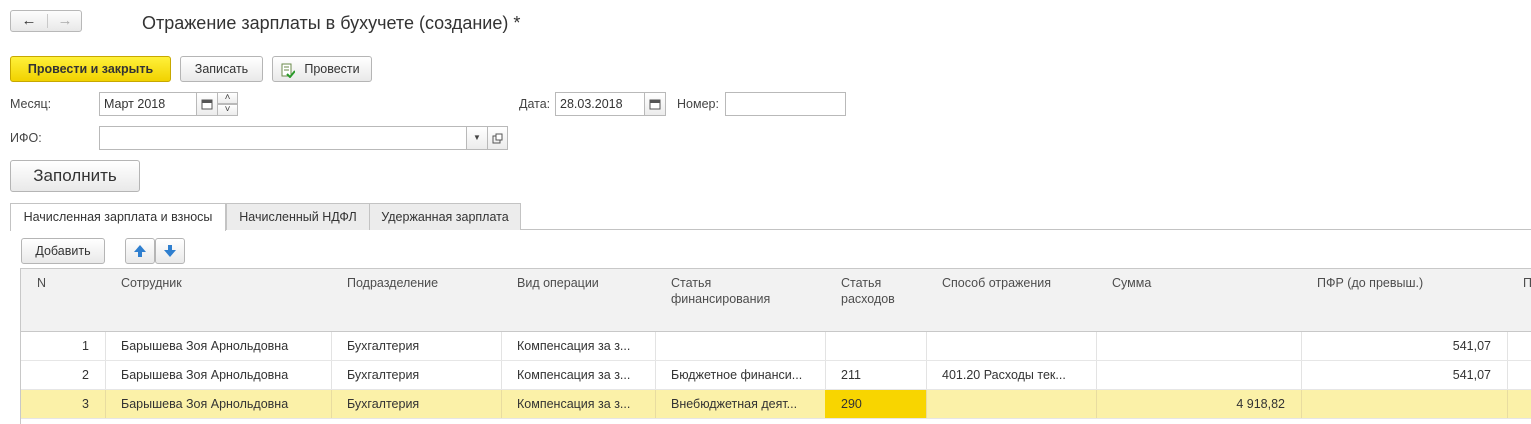  I want to click on open-link-icon, so click(497, 138).